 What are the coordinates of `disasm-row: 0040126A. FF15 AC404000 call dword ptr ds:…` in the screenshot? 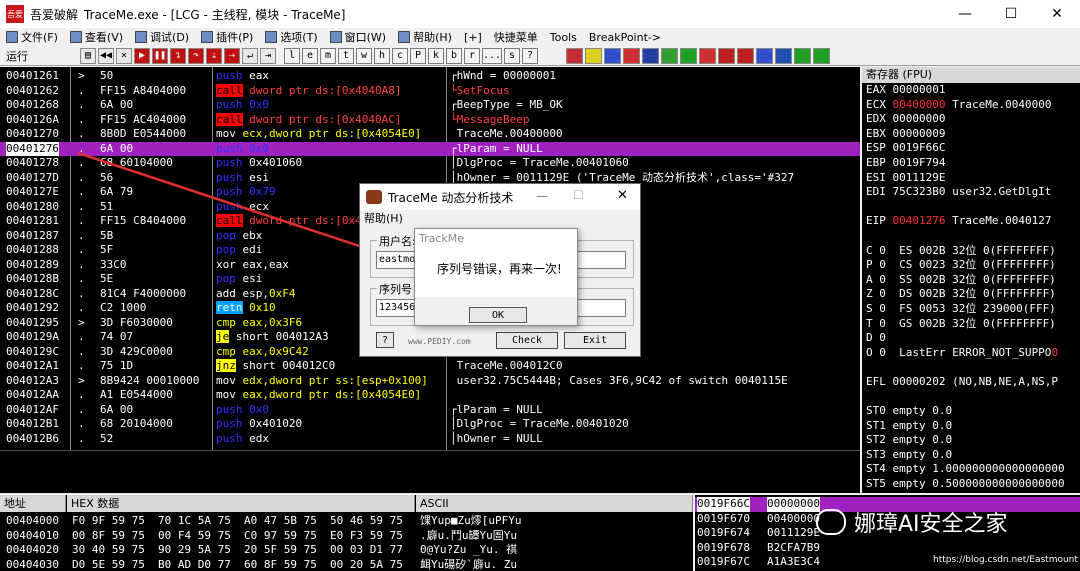 It's located at (430, 120).